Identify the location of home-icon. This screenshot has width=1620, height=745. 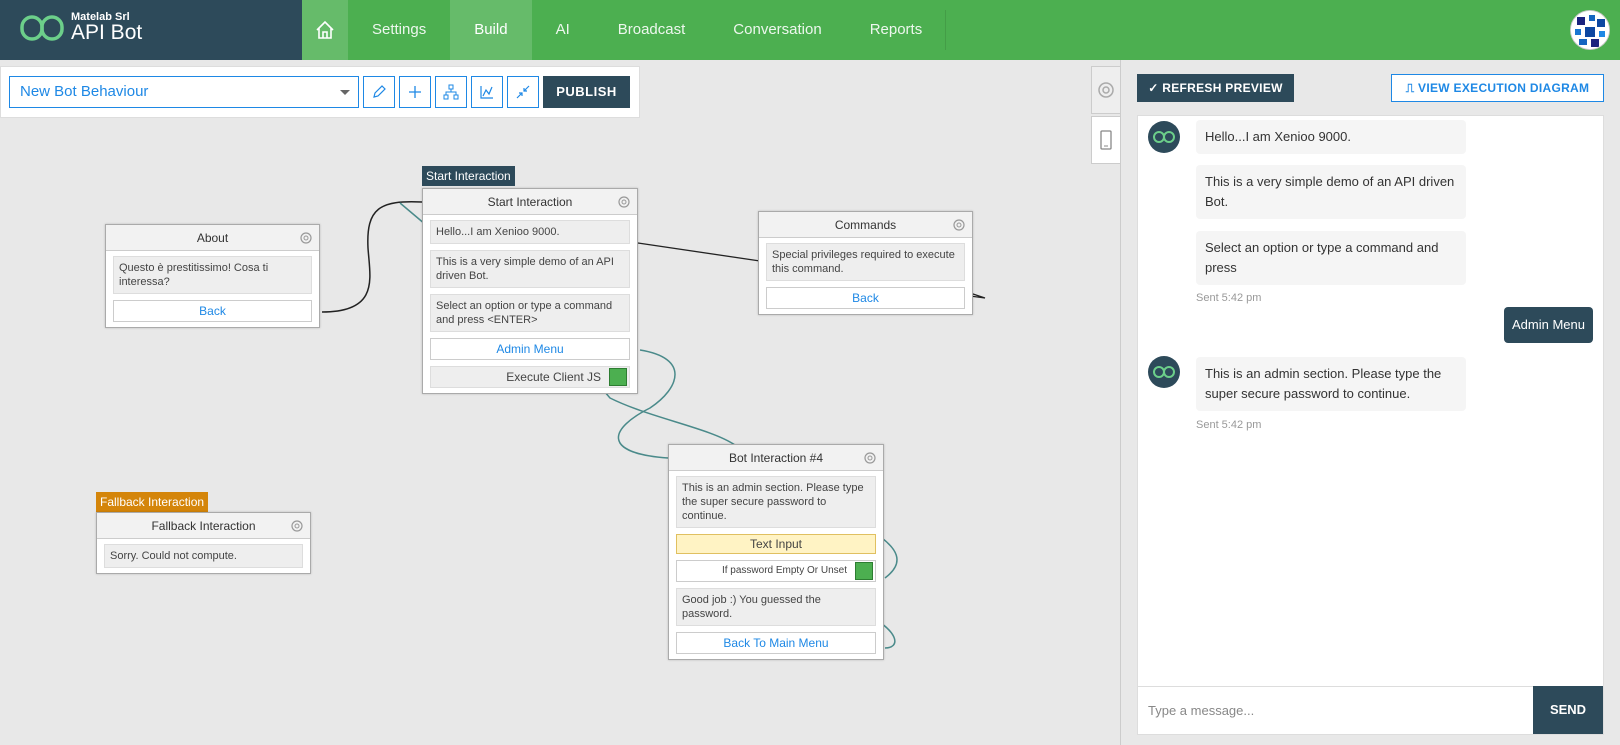
(325, 29).